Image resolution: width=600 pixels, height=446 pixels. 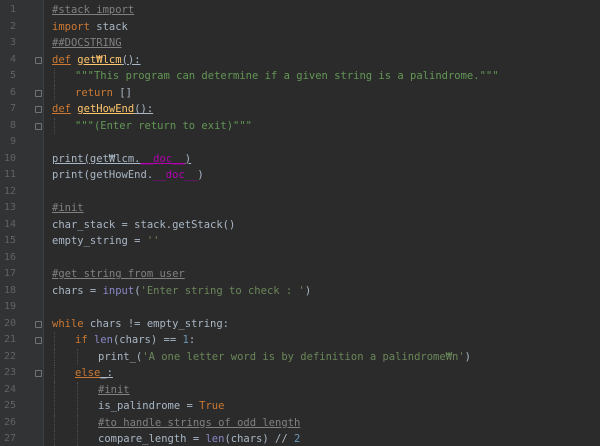 I want to click on line-number: 23, so click(x=9, y=372).